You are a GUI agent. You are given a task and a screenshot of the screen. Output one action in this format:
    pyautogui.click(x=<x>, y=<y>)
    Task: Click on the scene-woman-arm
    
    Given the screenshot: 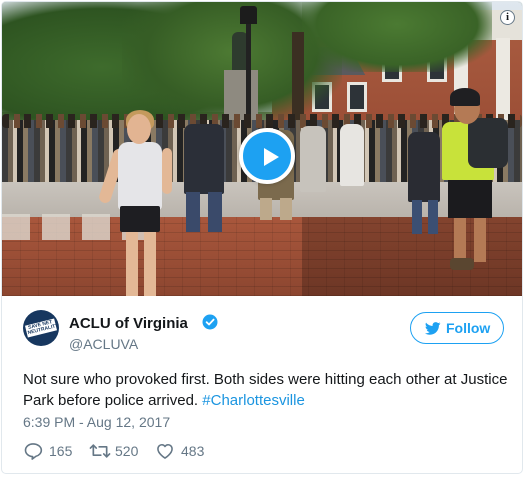 What is the action you would take?
    pyautogui.click(x=167, y=171)
    